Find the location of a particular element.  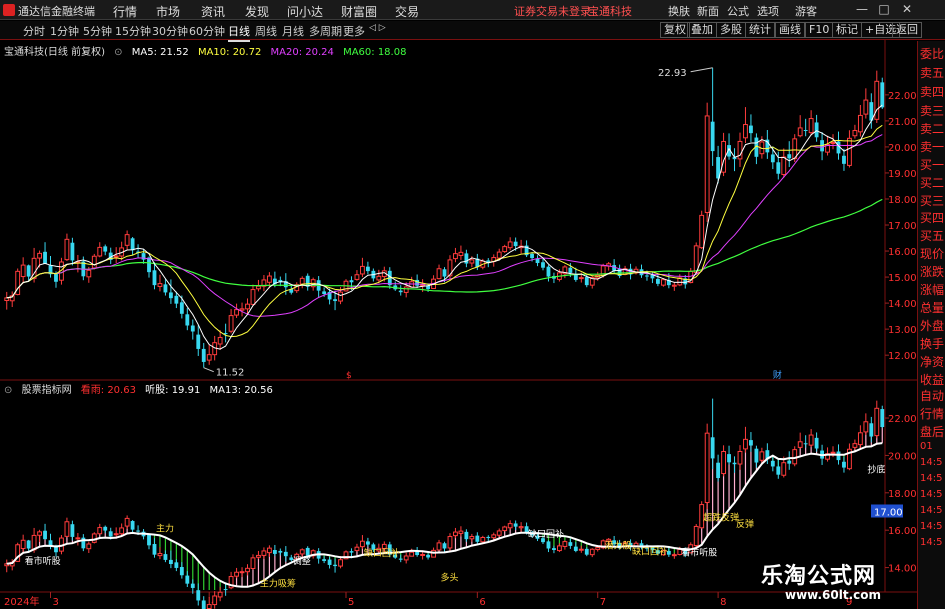

period-intraday: 分时 is located at coordinates (34, 31).